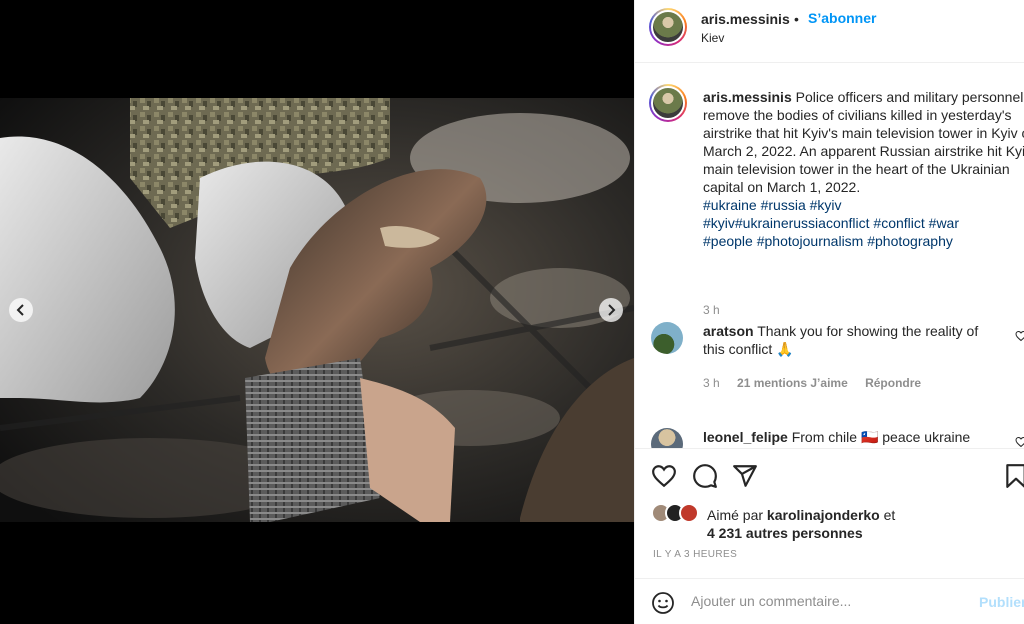 The image size is (1024, 624). I want to click on likes-others: 4 231 autres personnes, so click(785, 533).